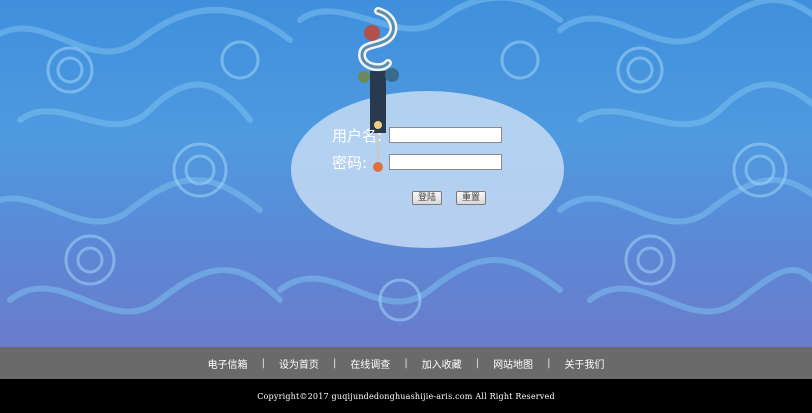 The image size is (812, 413). What do you see at coordinates (350, 163) in the screenshot?
I see `password-label: 密码:` at bounding box center [350, 163].